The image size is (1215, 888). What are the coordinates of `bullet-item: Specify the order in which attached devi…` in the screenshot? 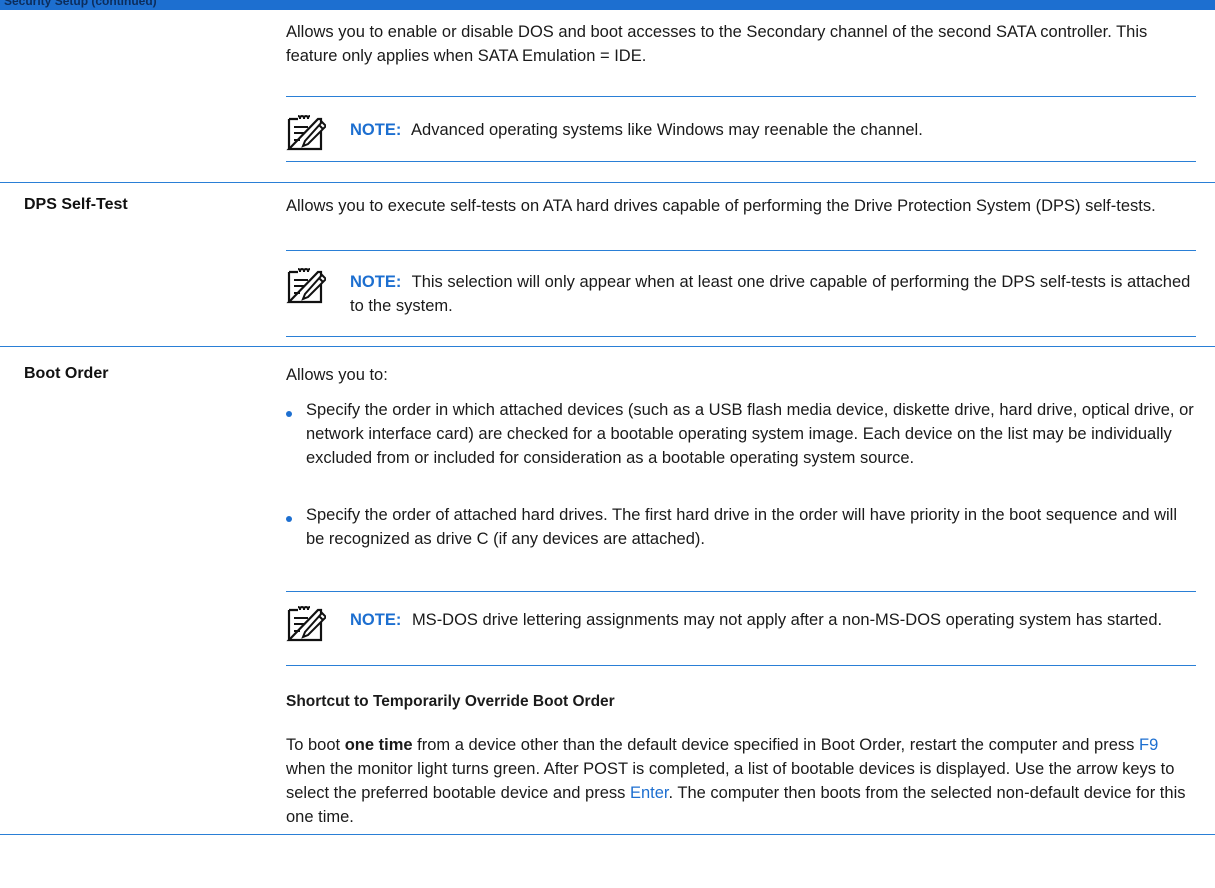 It's located at (750, 434).